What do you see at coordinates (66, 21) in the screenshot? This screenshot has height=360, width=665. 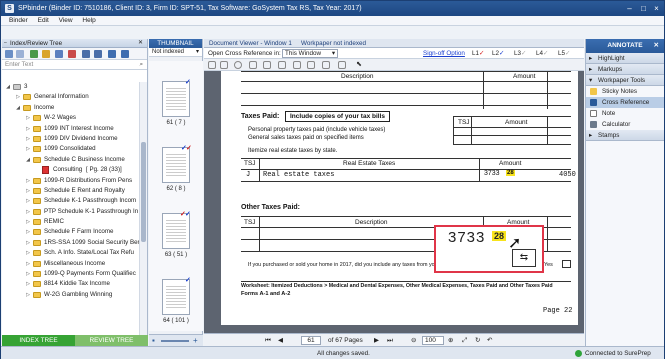 I see `menu-view: View` at bounding box center [66, 21].